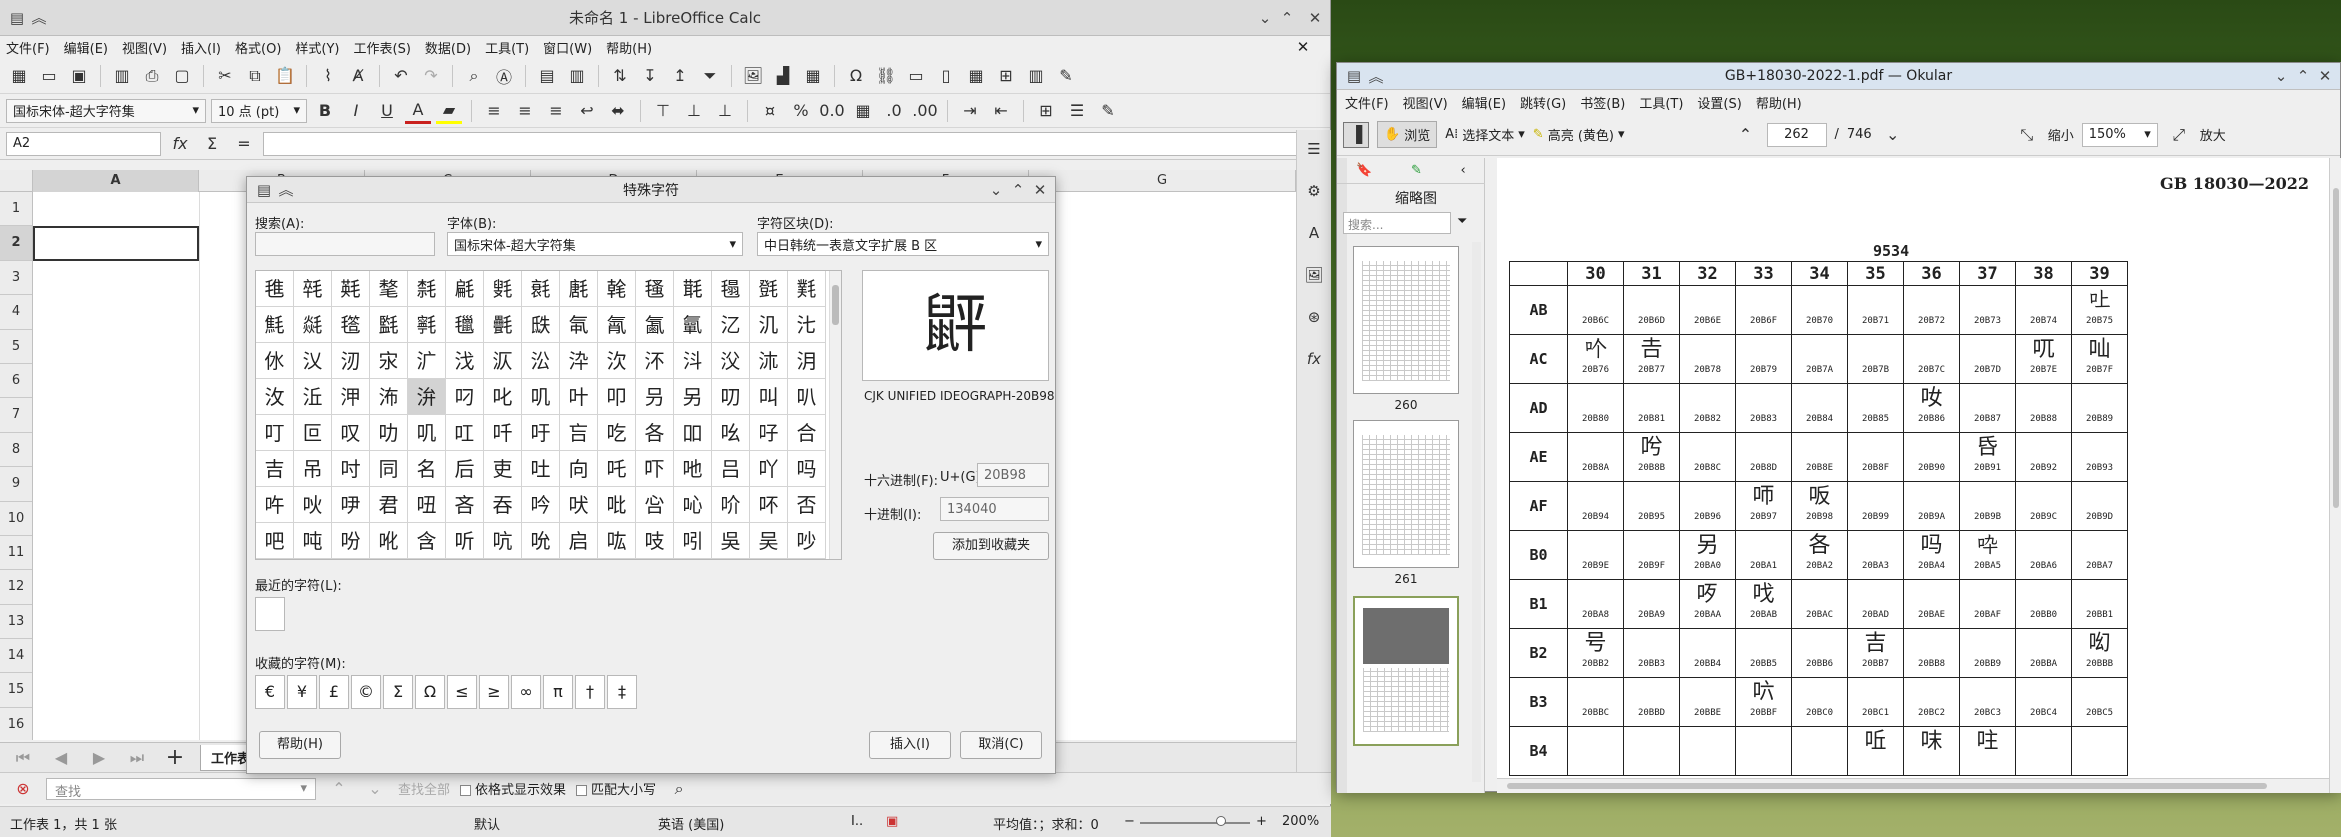 The image size is (2341, 837). Describe the element at coordinates (769, 397) in the screenshot. I see `char-cell: 叫` at that location.